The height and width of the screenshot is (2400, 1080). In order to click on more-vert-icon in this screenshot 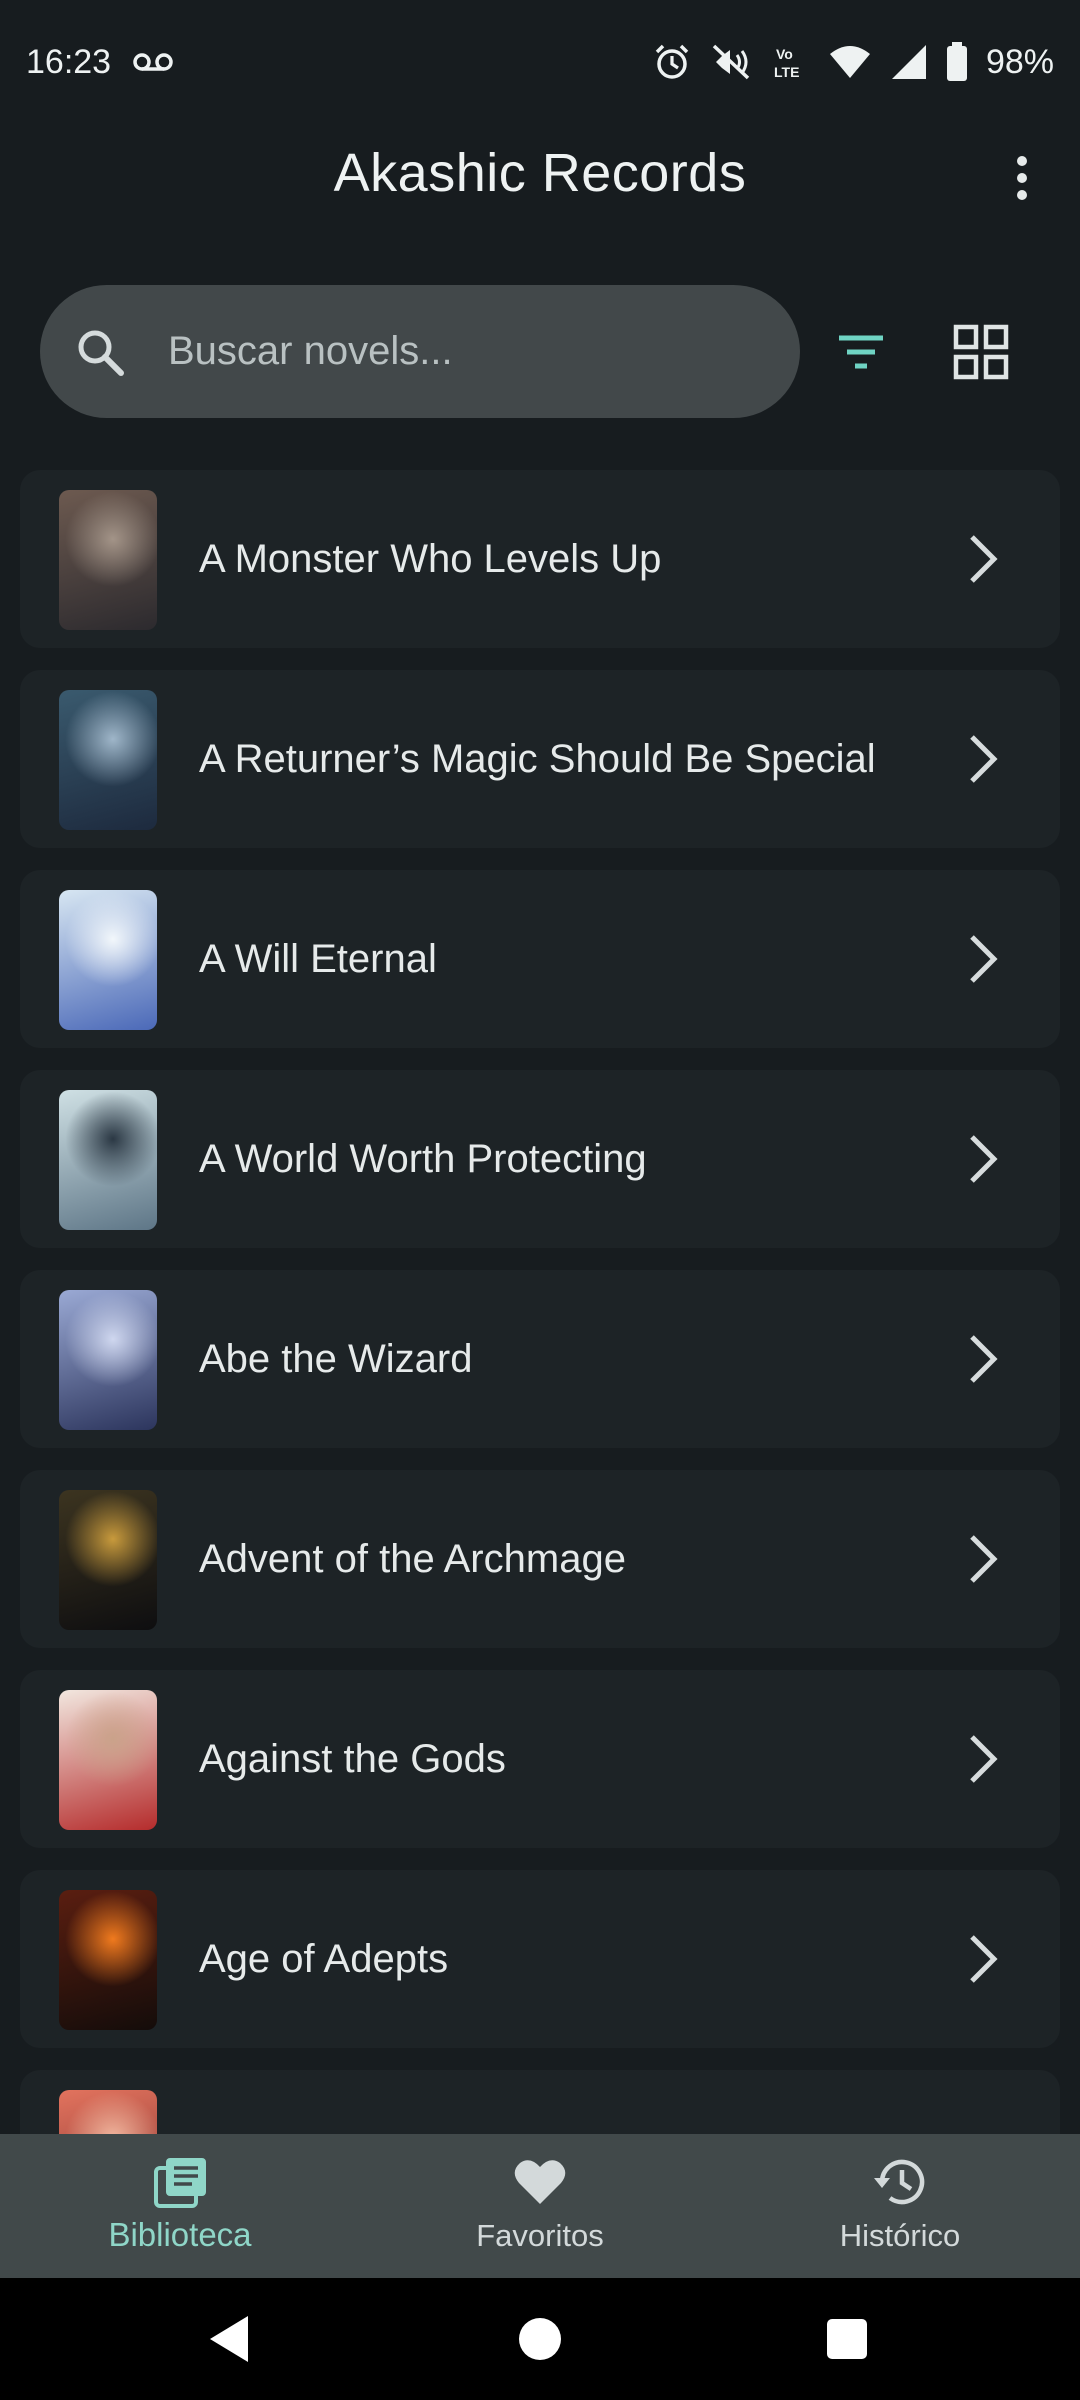, I will do `click(1022, 178)`.